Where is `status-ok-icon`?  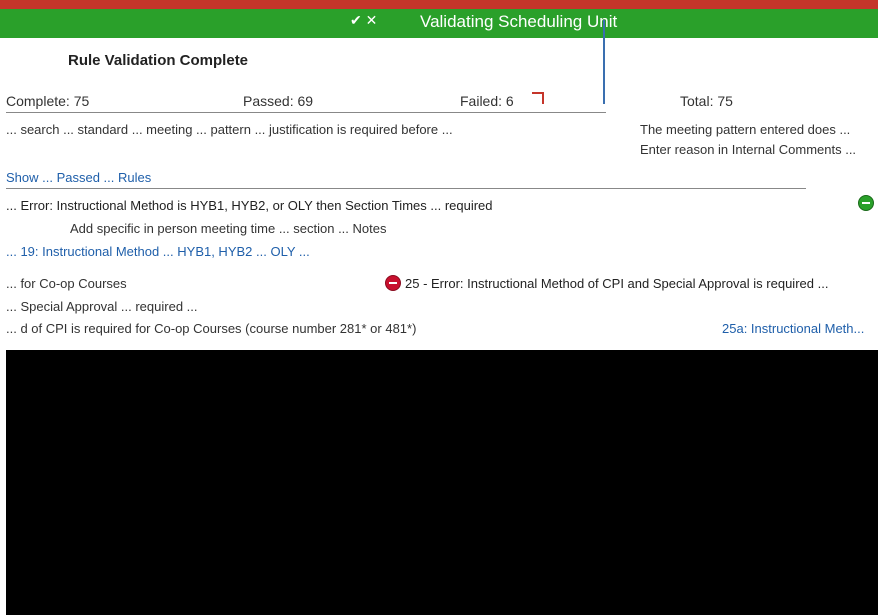 status-ok-icon is located at coordinates (866, 203).